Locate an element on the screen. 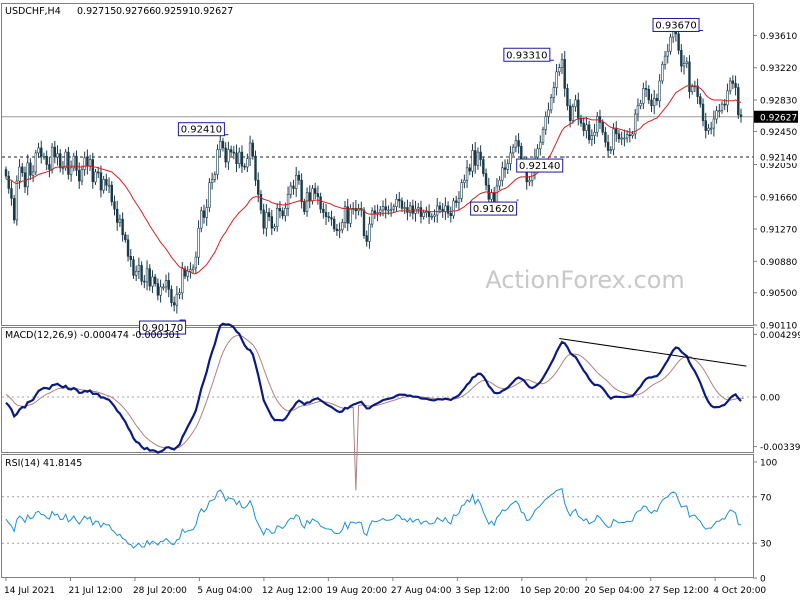 The image size is (800, 604). date-tick-label: 10 Sep 20:00 is located at coordinates (550, 591).